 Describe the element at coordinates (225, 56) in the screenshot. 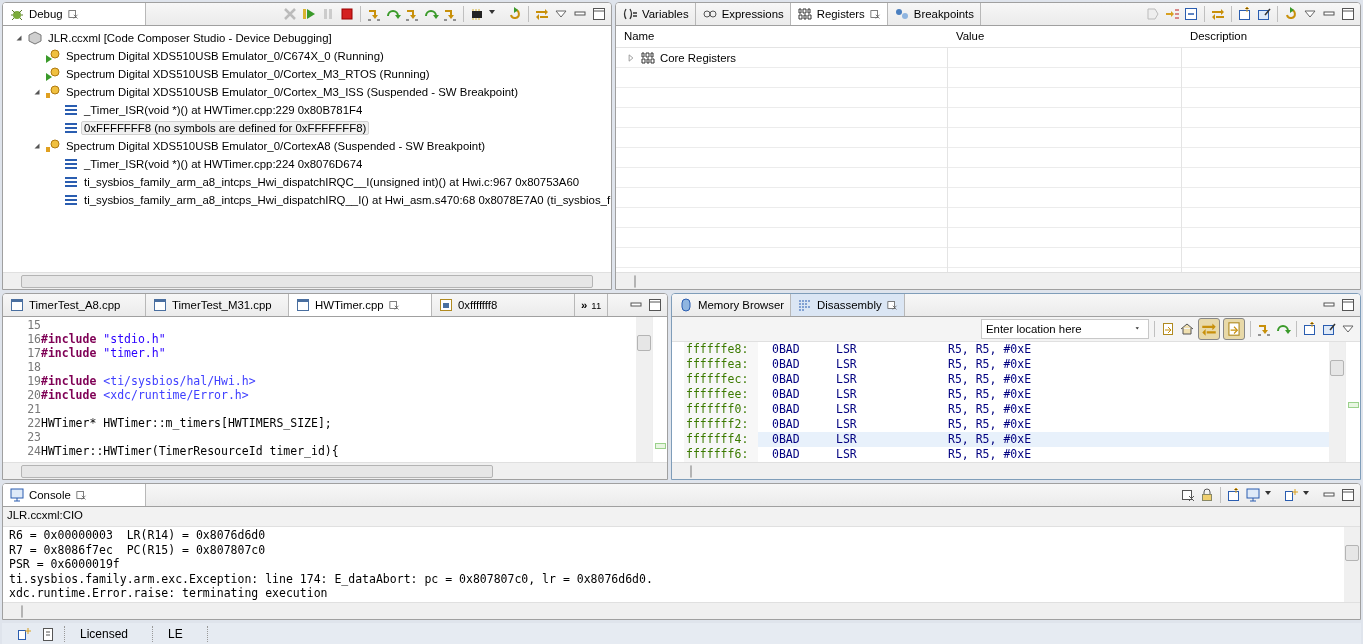

I see `tree-item: Spectrum Digital XDS510USB Emulator_0/C674X_0 (Running)` at that location.